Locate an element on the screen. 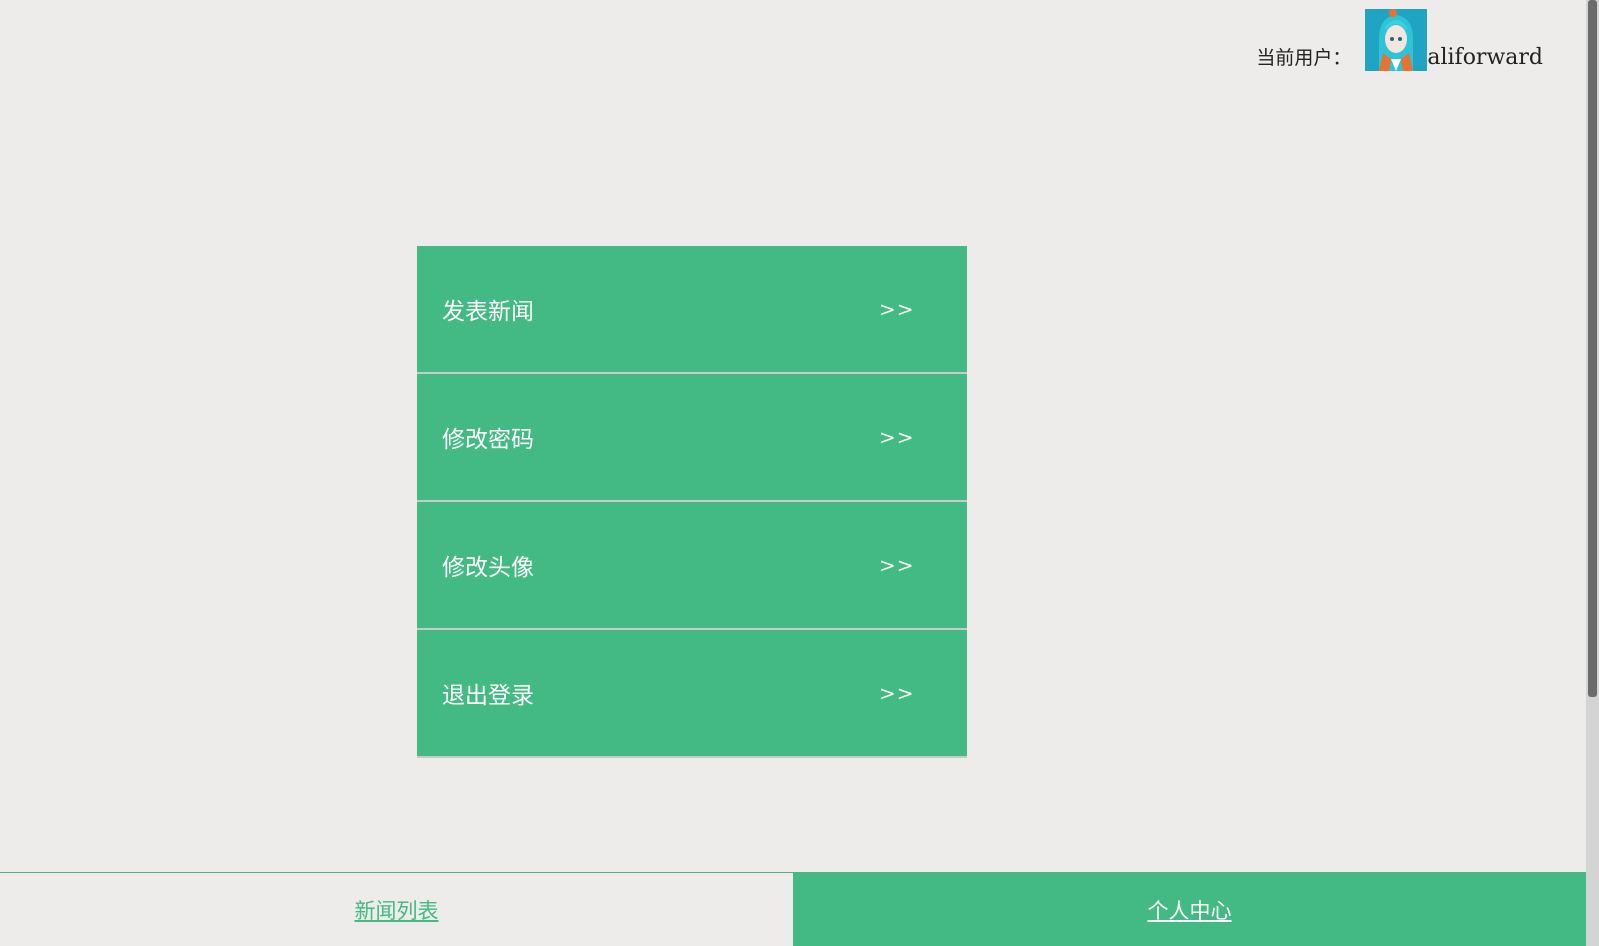 Image resolution: width=1599 pixels, height=946 pixels. scrollbar-thumb is located at coordinates (1592, 348).